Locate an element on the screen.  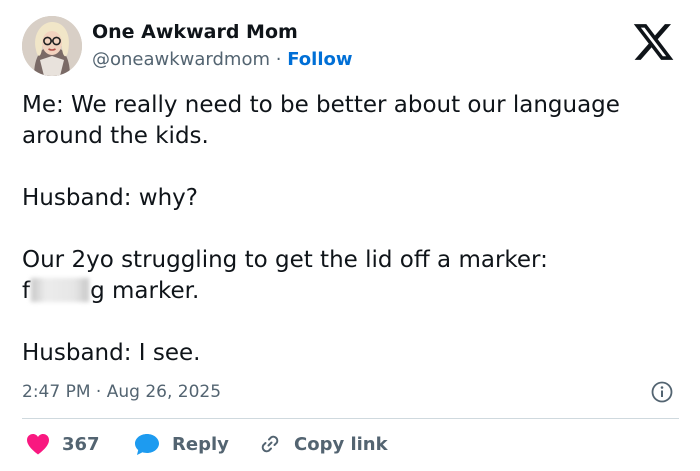
follow-button: Follow is located at coordinates (319, 59).